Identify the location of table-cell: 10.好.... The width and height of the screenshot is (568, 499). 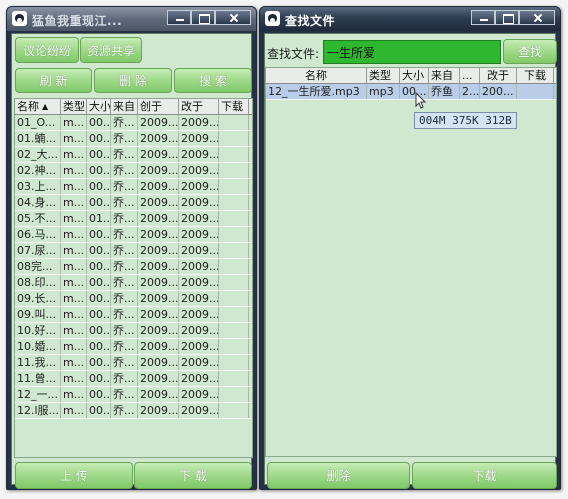
(38, 330).